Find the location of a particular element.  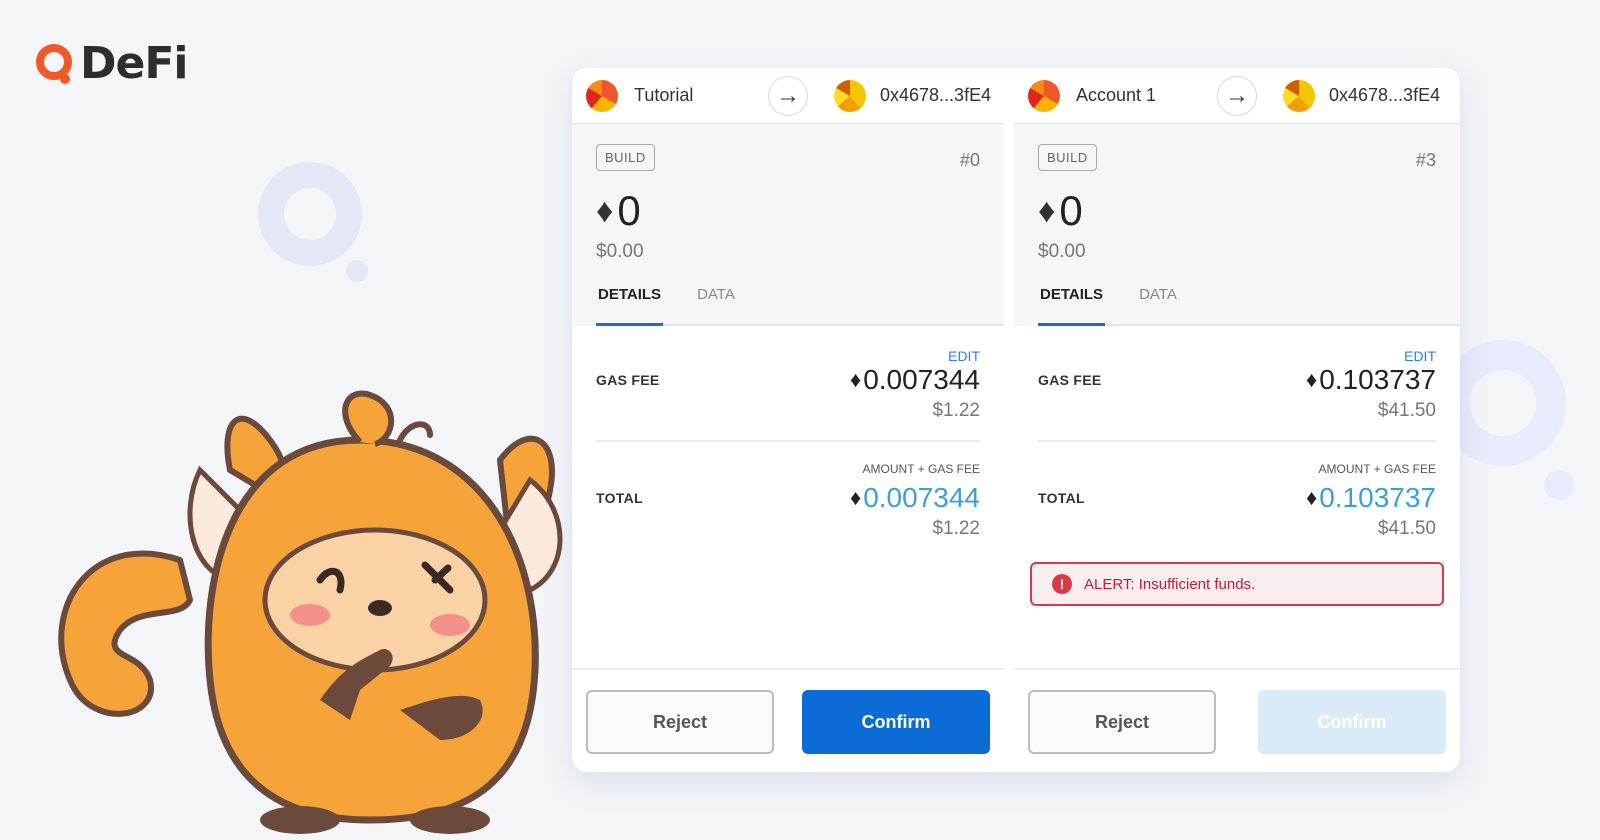

gas-fee-eth: ♦ 0.103737 is located at coordinates (1371, 380).